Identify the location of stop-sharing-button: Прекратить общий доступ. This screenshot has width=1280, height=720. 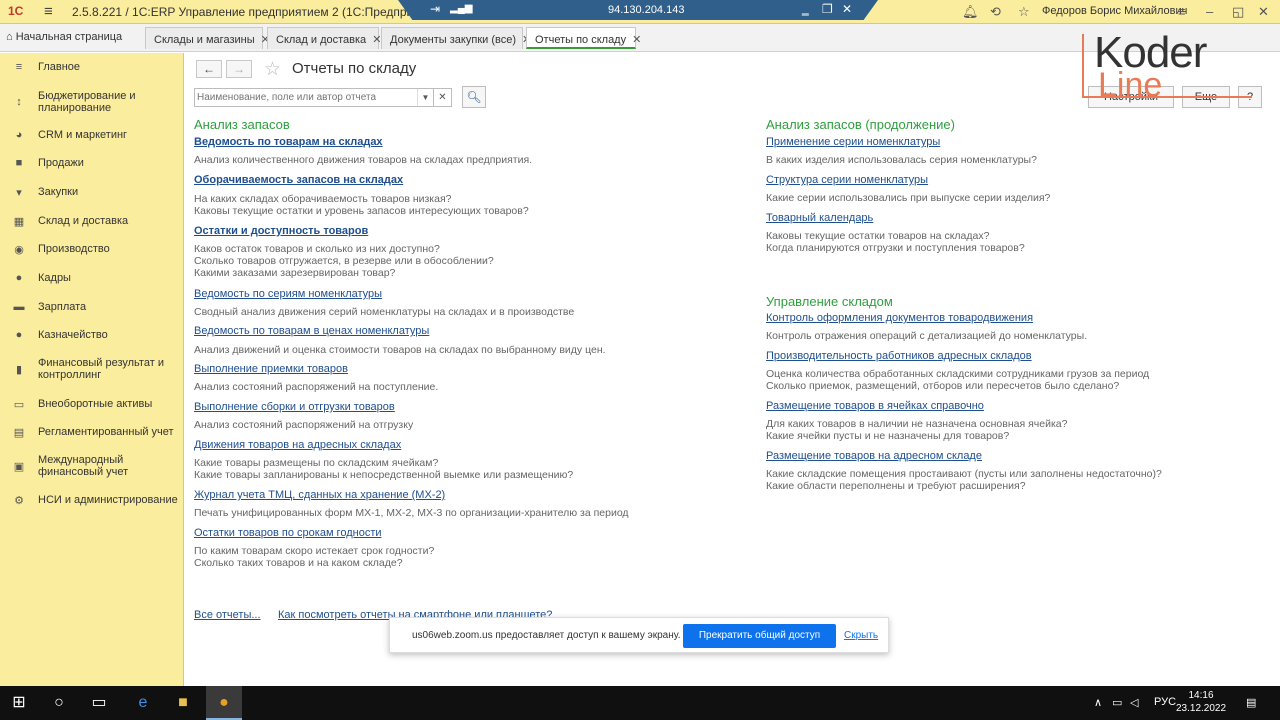
(759, 636).